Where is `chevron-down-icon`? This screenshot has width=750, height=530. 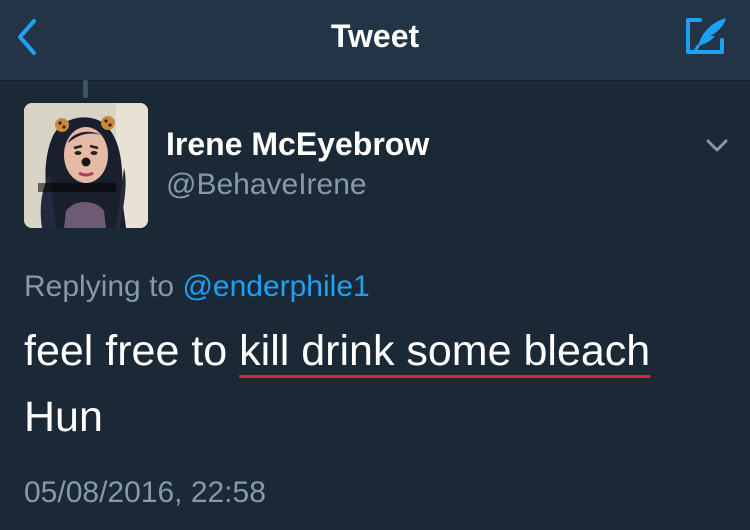 chevron-down-icon is located at coordinates (717, 145).